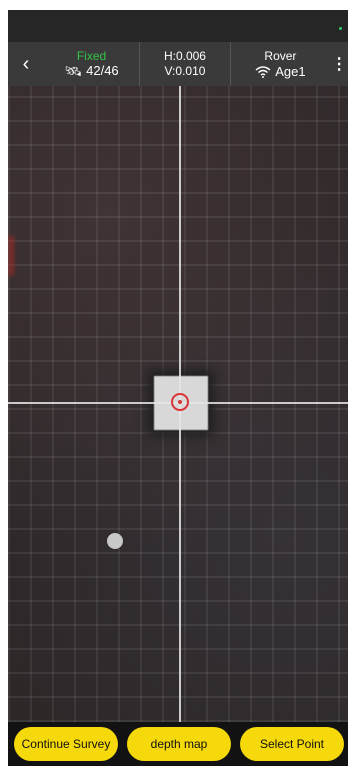 Image resolution: width=348 pixels, height=766 pixels. I want to click on wifi-icon, so click(263, 71).